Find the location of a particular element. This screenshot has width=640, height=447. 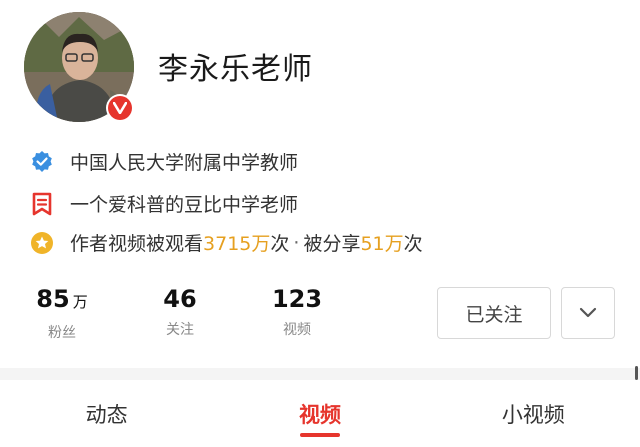

videos-value: 123 is located at coordinates (297, 299).